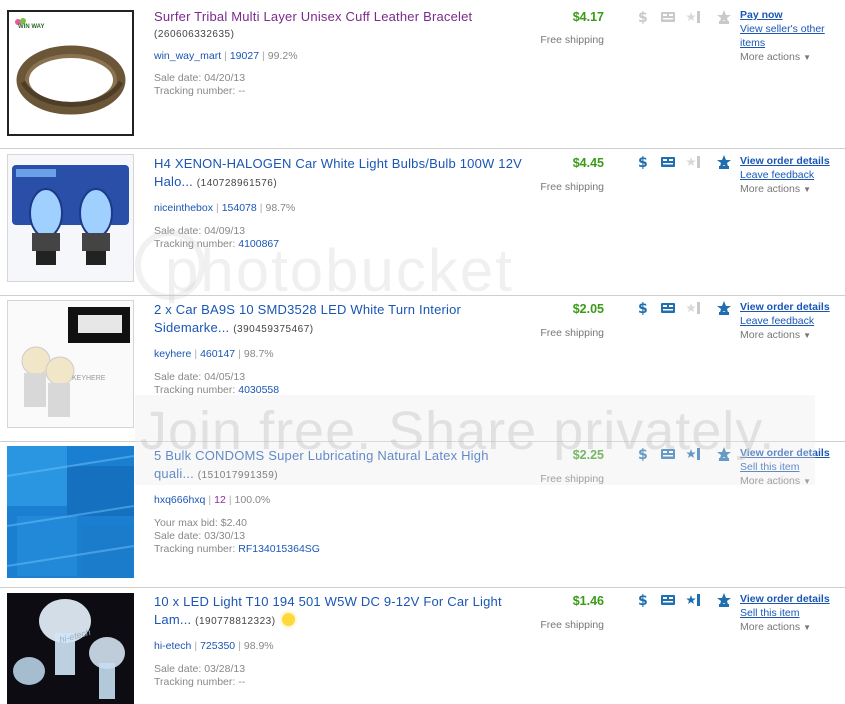 This screenshot has width=845, height=704. I want to click on t10-led-bulbs-image, so click(70, 648).